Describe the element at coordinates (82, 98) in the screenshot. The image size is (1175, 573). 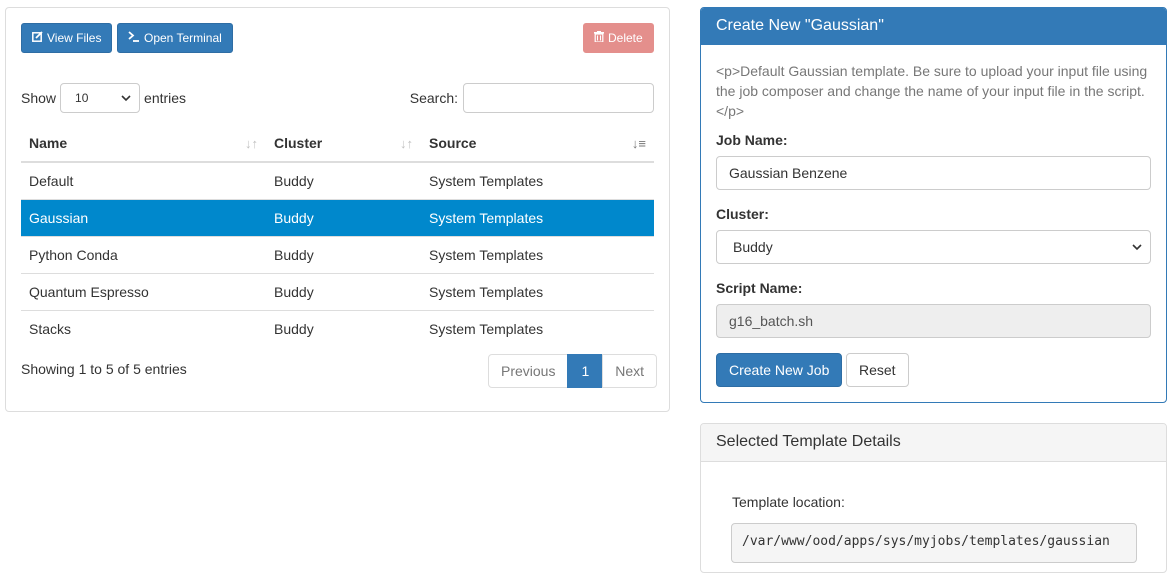
I see `page-size-value: 10` at that location.